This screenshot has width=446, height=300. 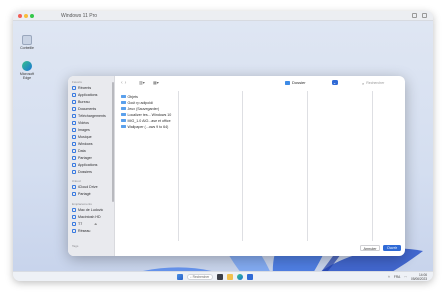 I want to click on location-popup: Dossier ⌄, so click(x=311, y=82).